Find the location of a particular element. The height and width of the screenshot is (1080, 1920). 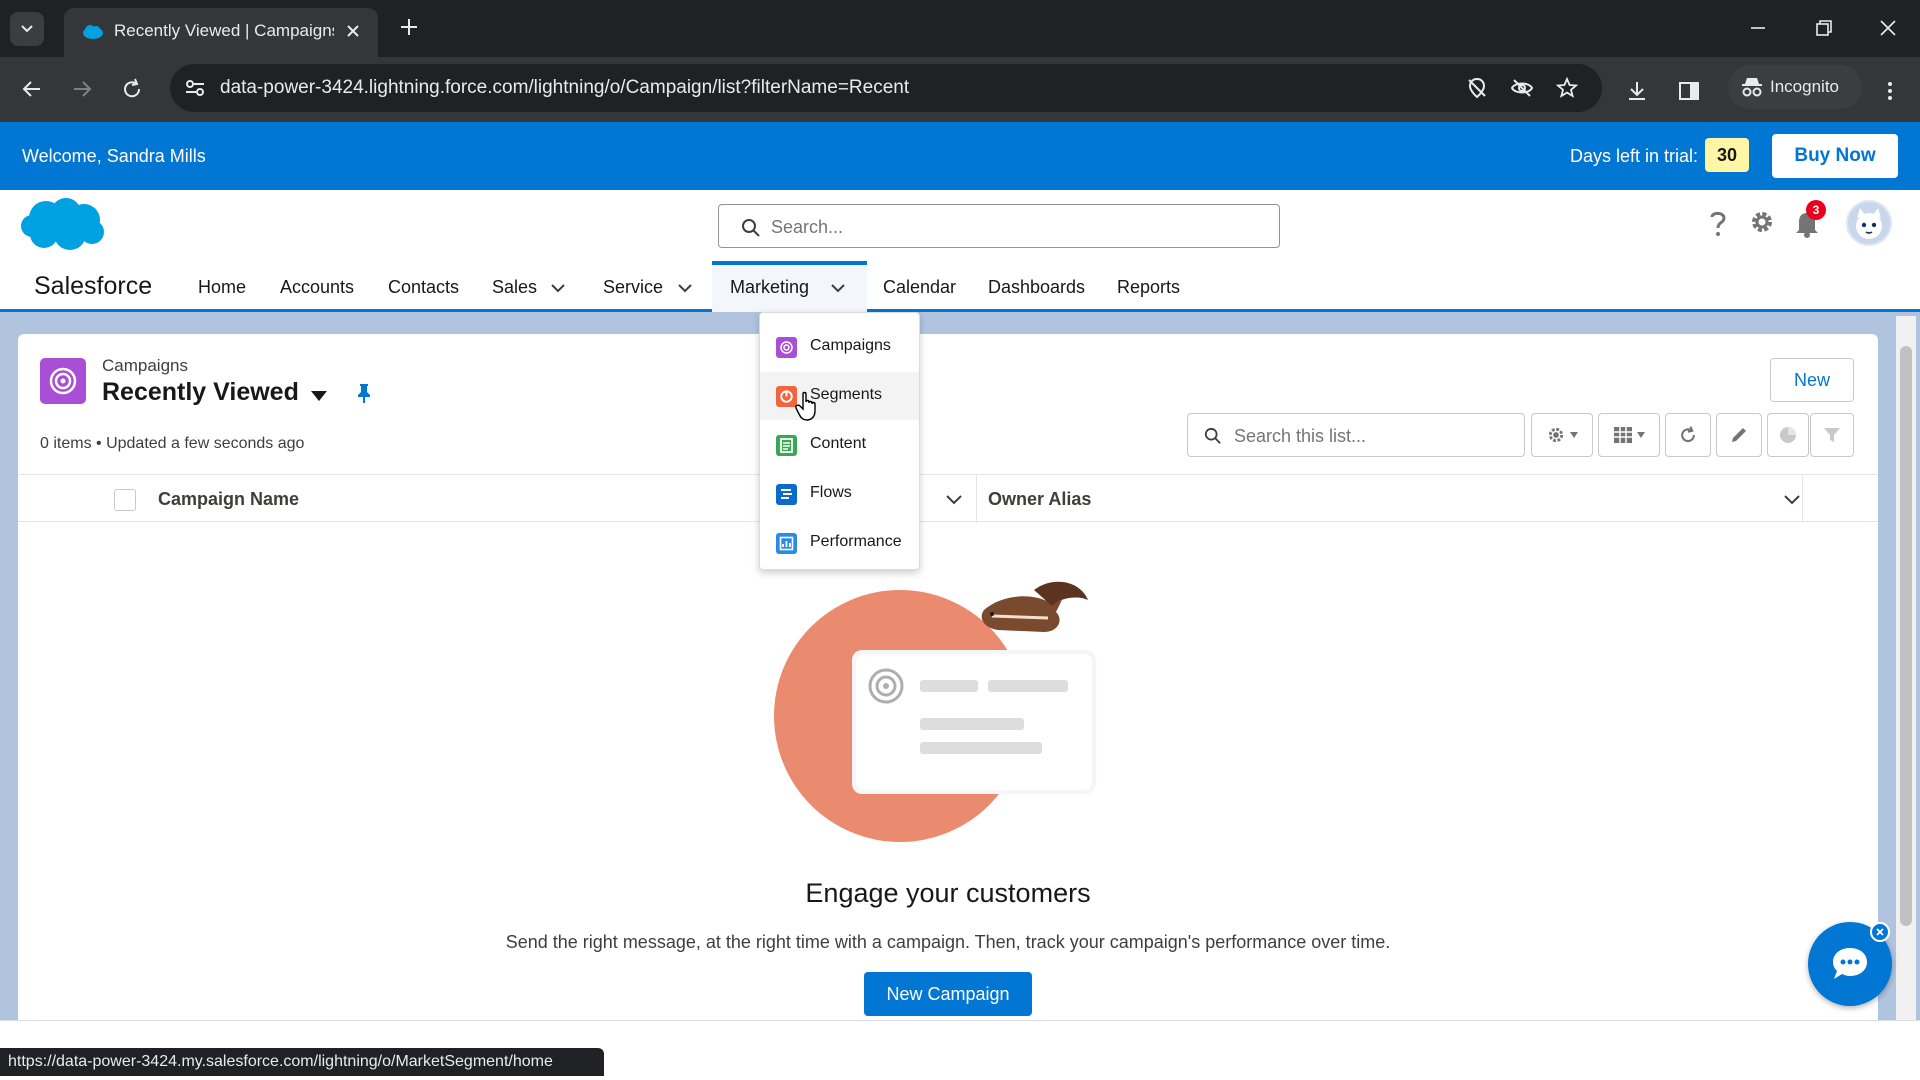

campaign-object-icon is located at coordinates (63, 381).